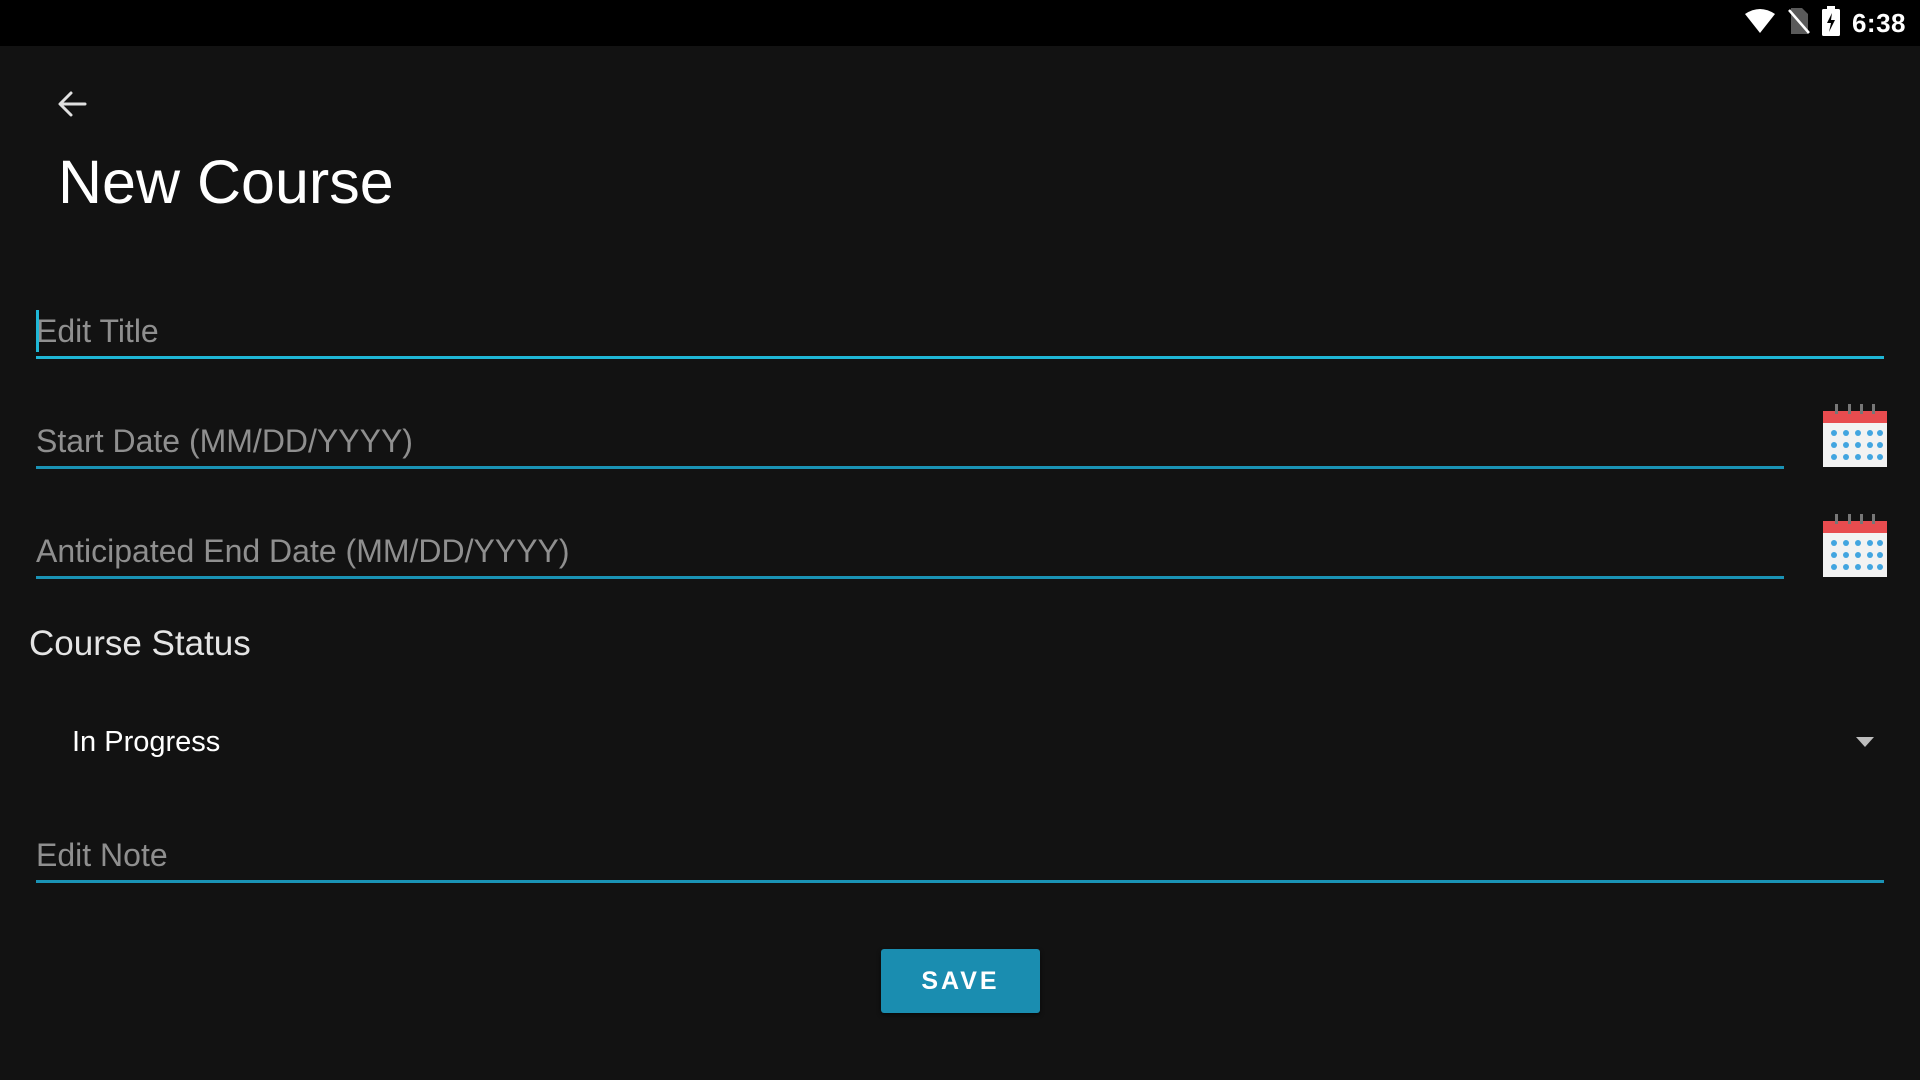 This screenshot has height=1080, width=1920. I want to click on battery-charging-icon, so click(1830, 23).